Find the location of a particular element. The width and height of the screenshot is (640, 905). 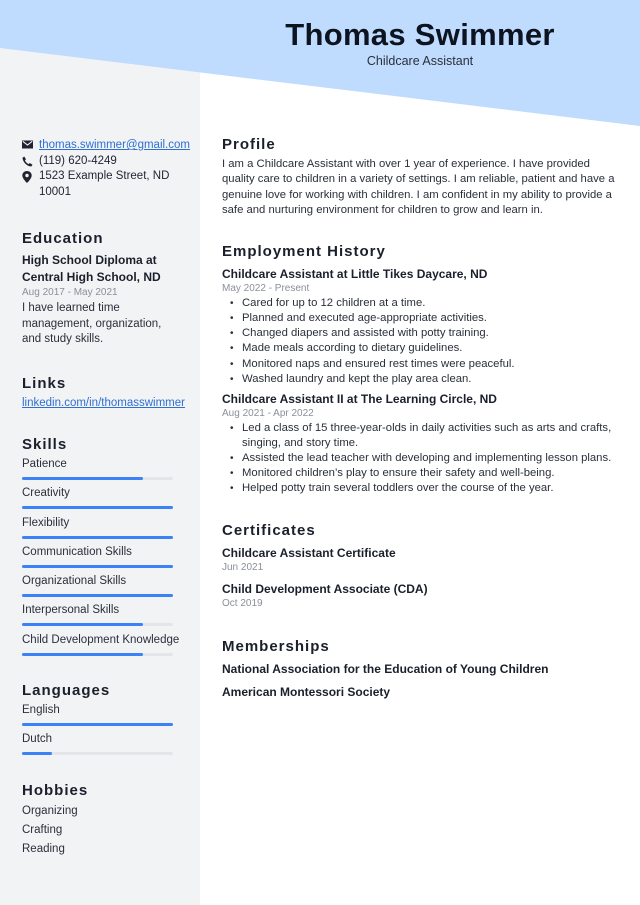

hobby-item: Organizing is located at coordinates (50, 810).